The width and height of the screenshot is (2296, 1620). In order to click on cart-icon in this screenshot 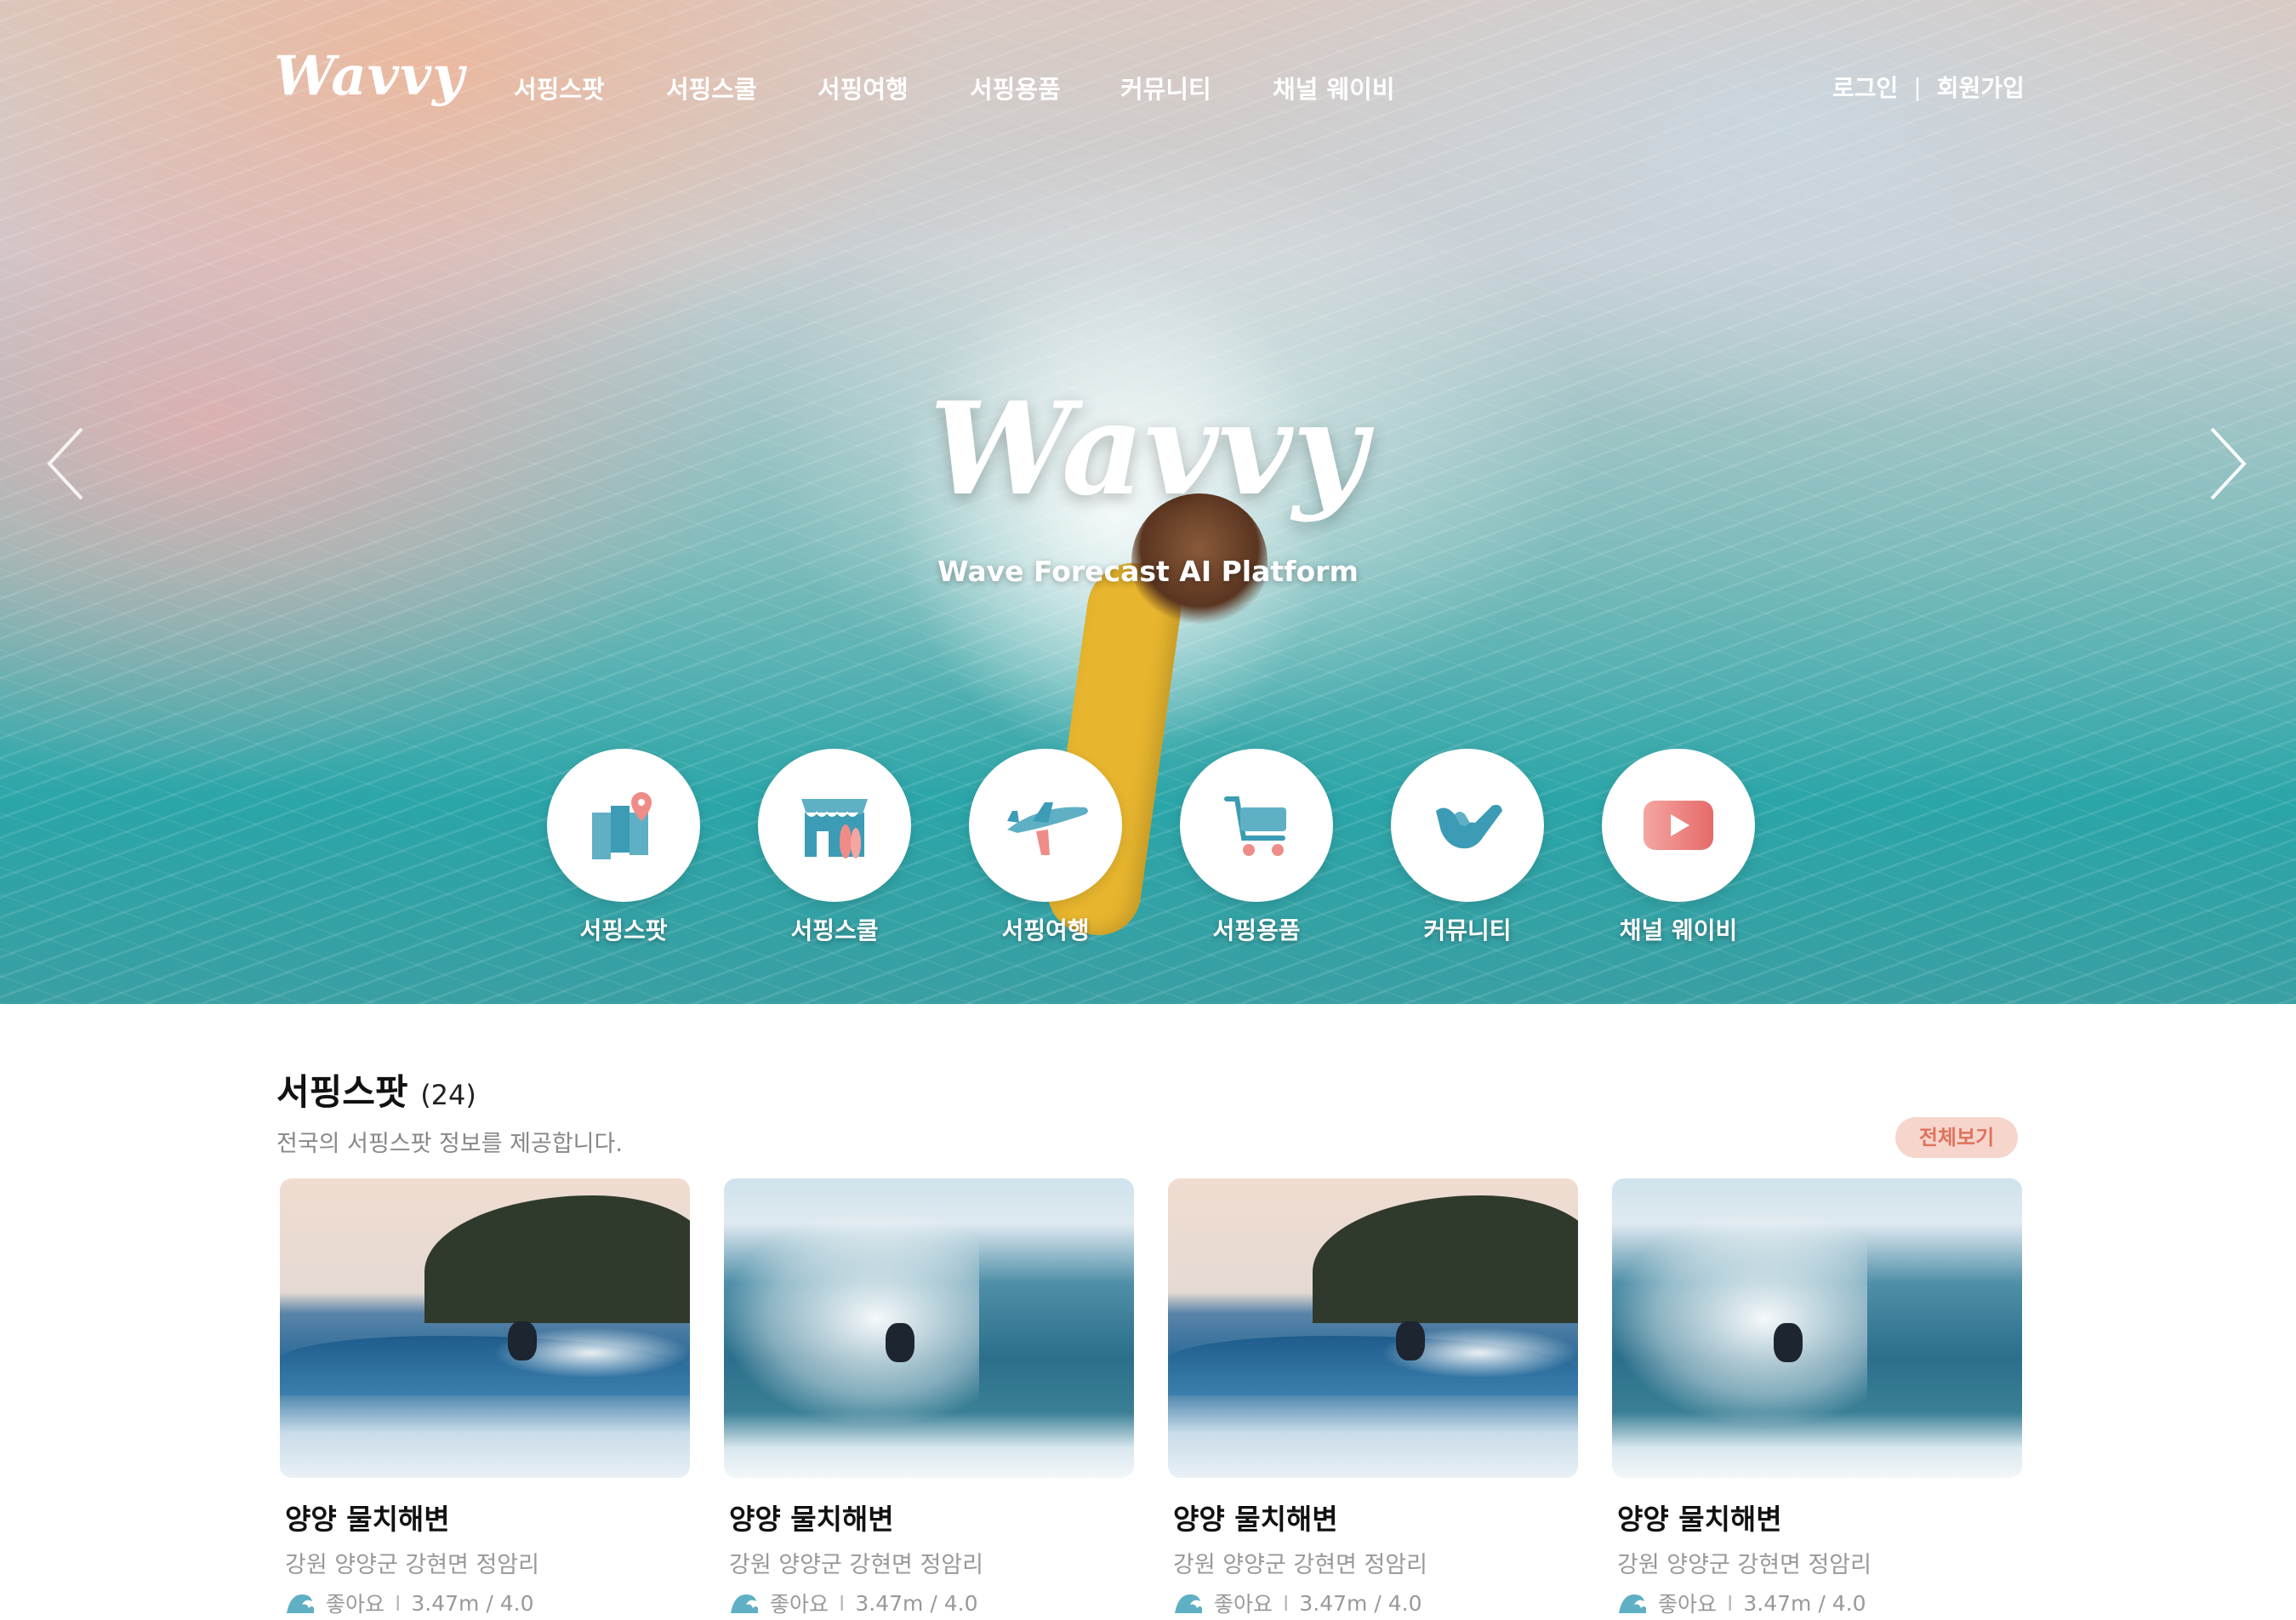, I will do `click(1255, 826)`.